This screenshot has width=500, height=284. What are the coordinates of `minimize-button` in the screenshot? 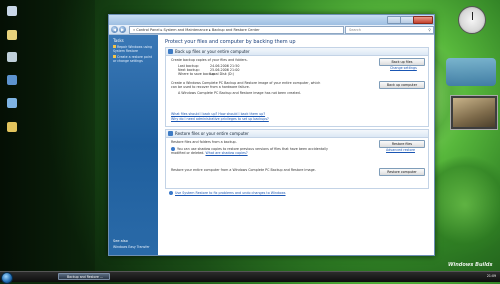 It's located at (394, 20).